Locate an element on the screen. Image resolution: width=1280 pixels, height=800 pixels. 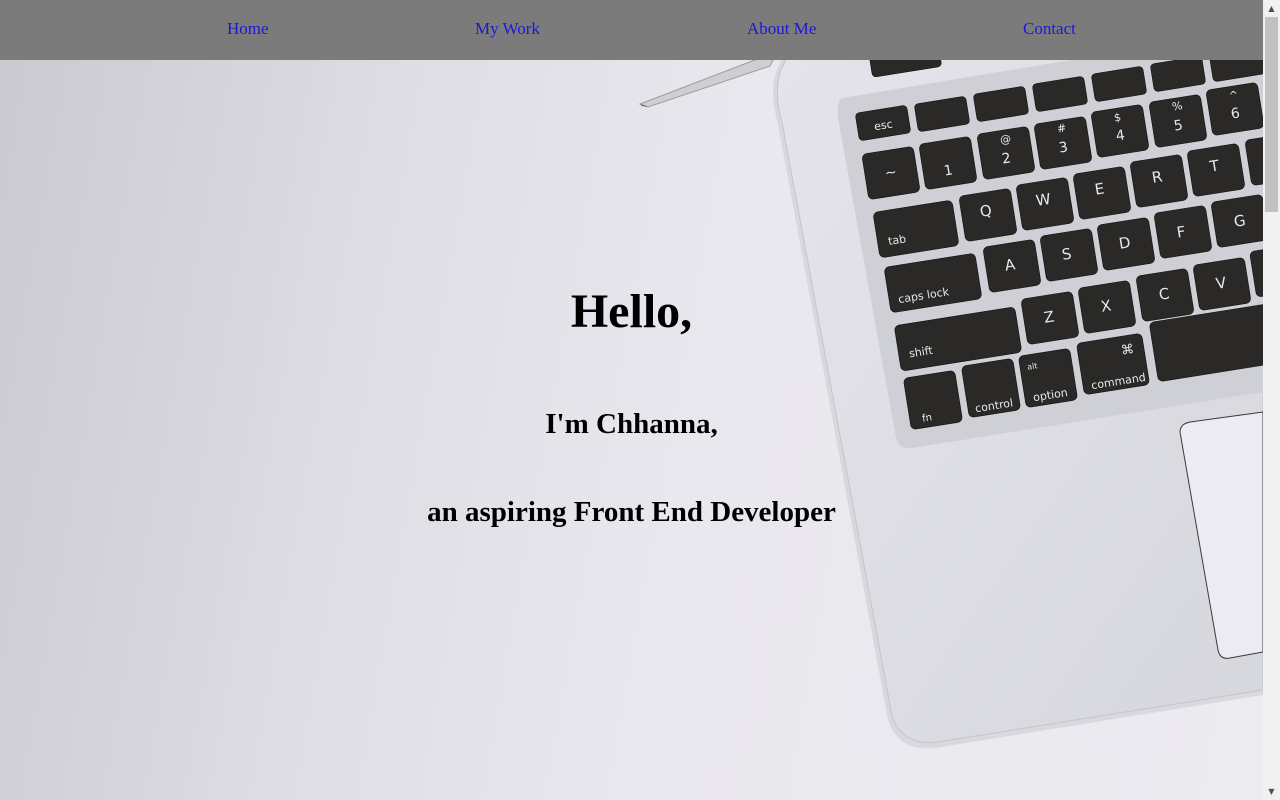
navbar: Home My Work About Me Contact is located at coordinates (631, 30).